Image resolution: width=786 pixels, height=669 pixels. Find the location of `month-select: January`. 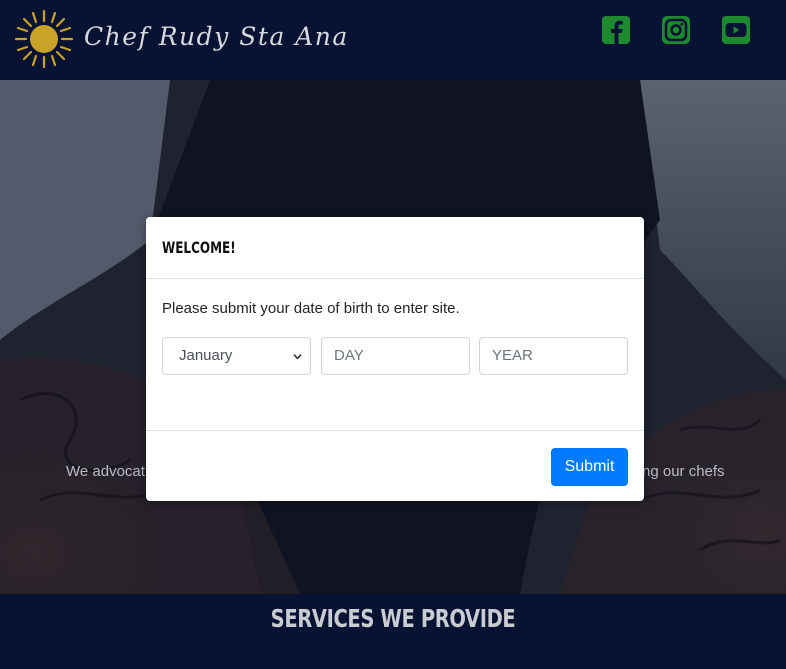

month-select: January is located at coordinates (236, 356).